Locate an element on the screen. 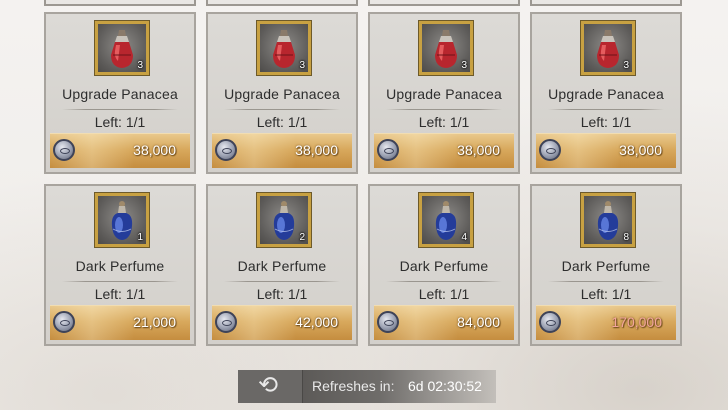 The height and width of the screenshot is (410, 728). shop-item-card: 4 Dark Perfume Left: 1/1 84,000 is located at coordinates (444, 265).